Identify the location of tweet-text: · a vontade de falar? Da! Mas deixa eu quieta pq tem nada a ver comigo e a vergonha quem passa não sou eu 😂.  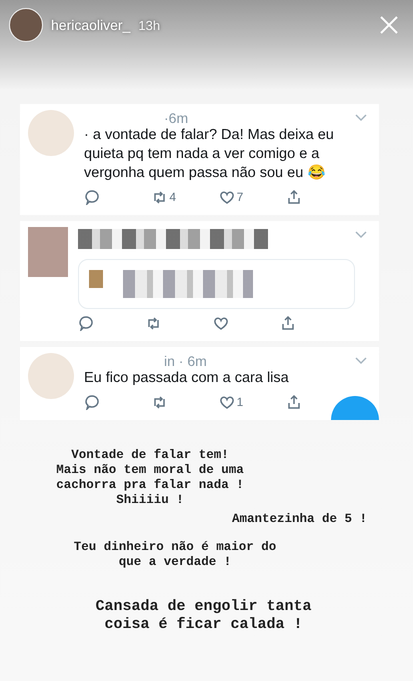
(209, 154).